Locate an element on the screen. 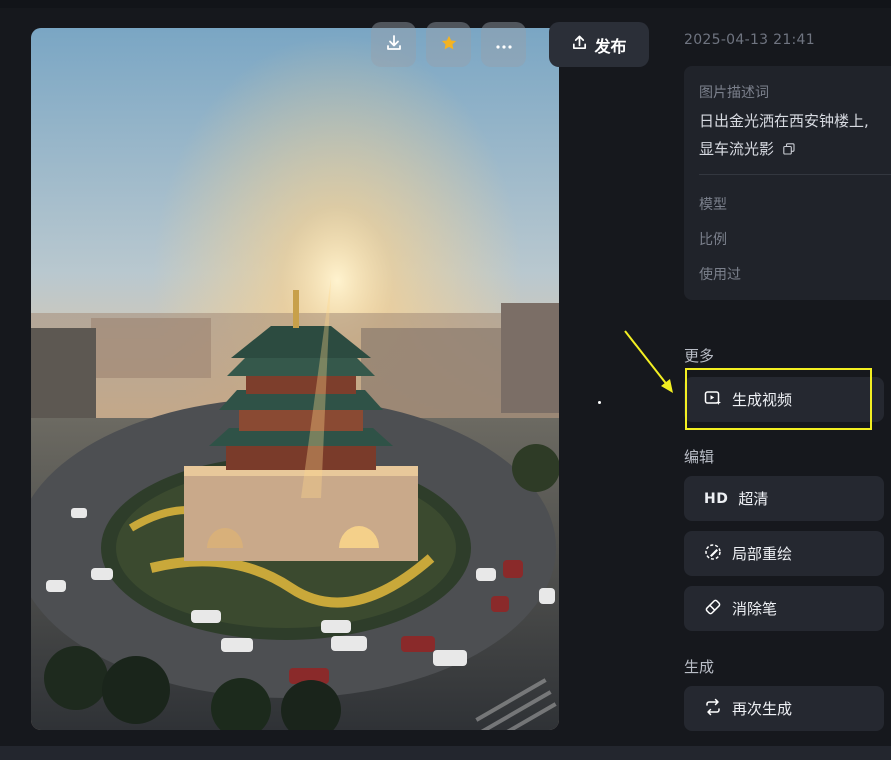 The width and height of the screenshot is (891, 760). edit-section-title: 编辑 is located at coordinates (699, 457).